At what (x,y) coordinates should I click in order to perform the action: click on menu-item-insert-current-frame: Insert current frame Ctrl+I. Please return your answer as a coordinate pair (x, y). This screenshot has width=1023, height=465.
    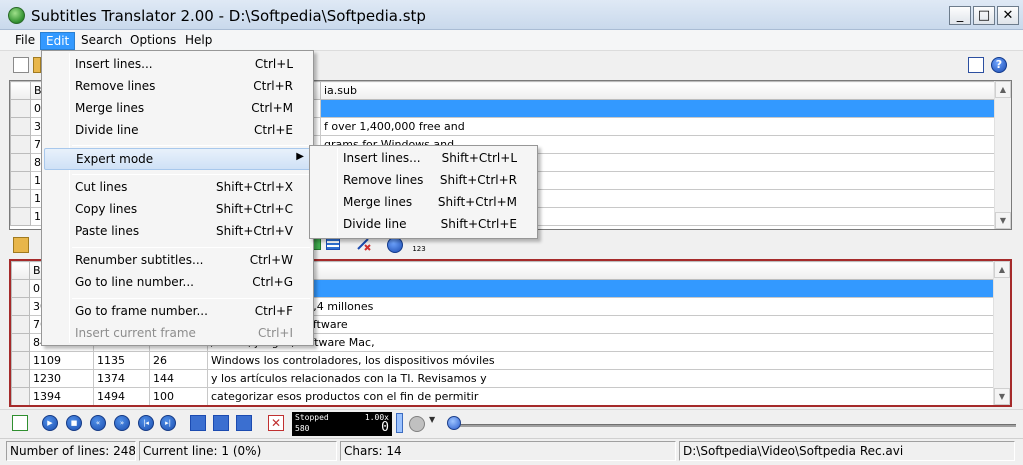
    Looking at the image, I should click on (184, 333).